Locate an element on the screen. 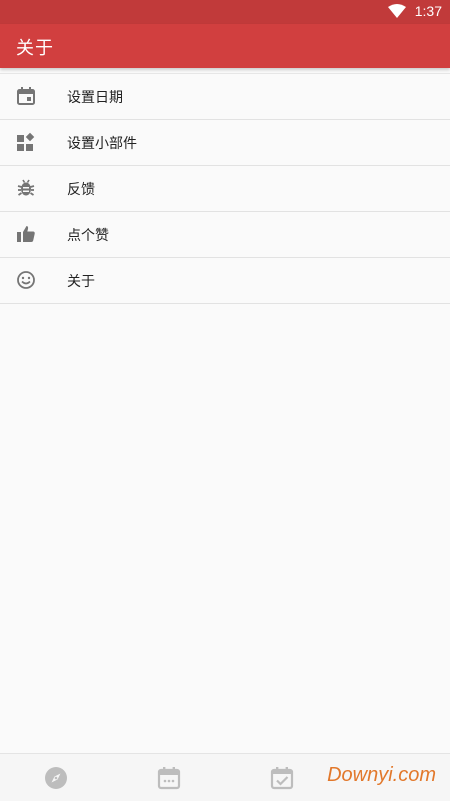 The image size is (450, 801). menu-item-label: 设置日期 is located at coordinates (95, 98).